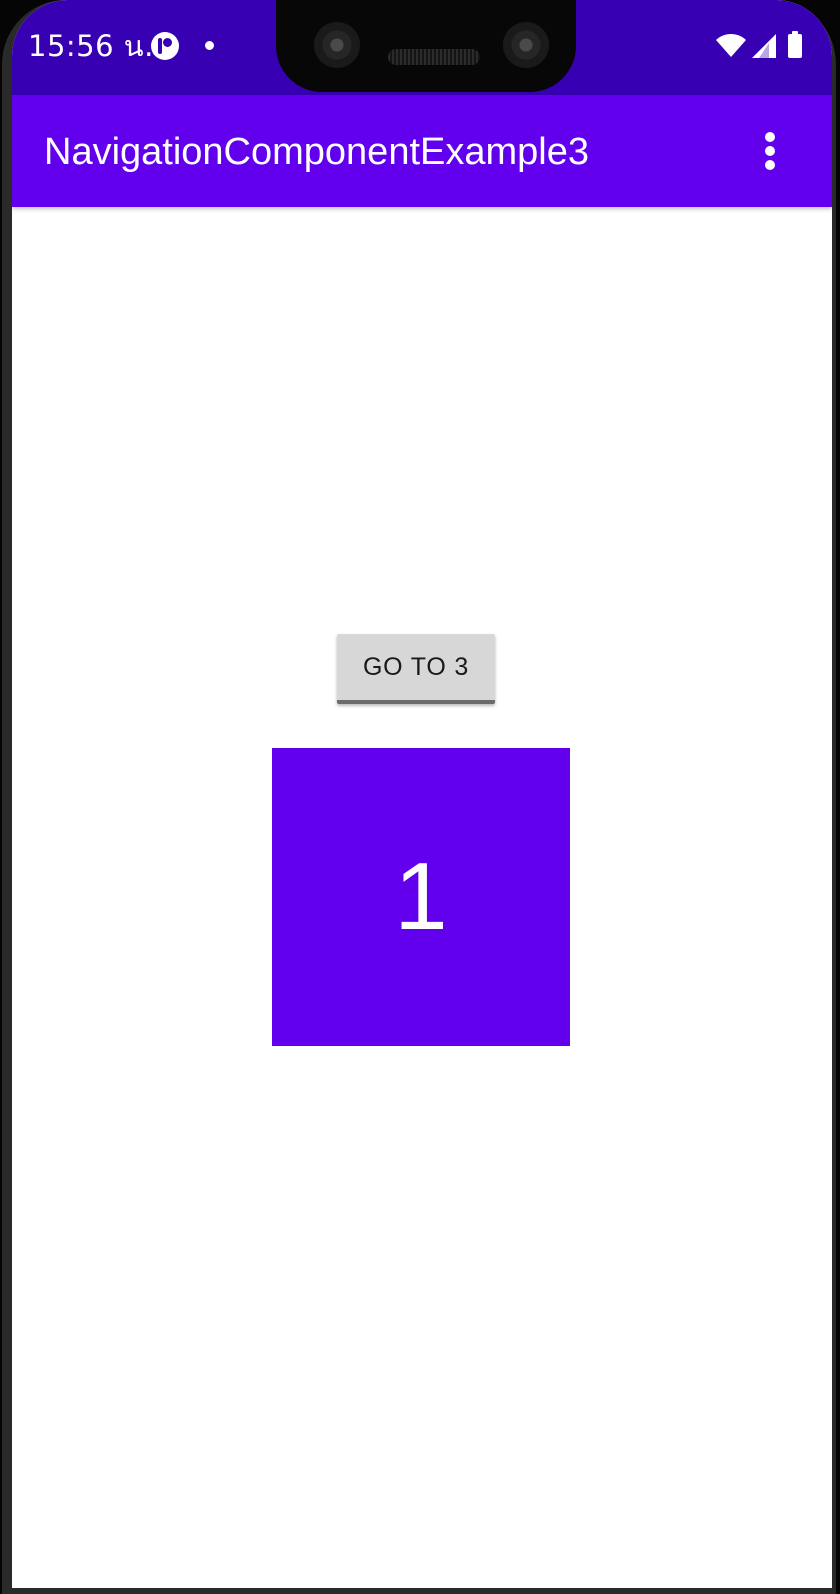 Image resolution: width=840 pixels, height=1594 pixels. Describe the element at coordinates (209, 45) in the screenshot. I see `dot-icon` at that location.